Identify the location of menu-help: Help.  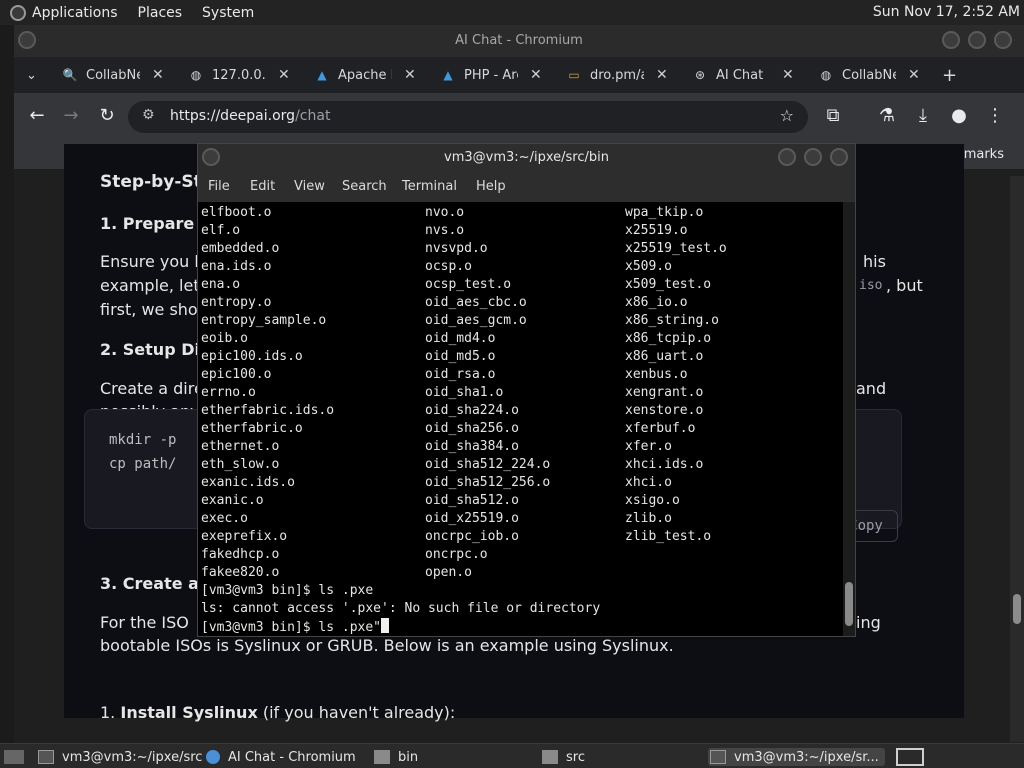
(491, 186).